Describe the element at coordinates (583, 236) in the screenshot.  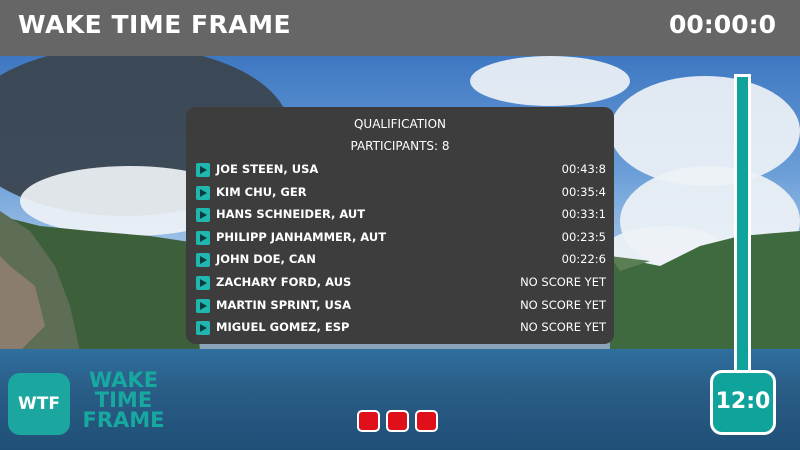
I see `participant-score: 00:23:5` at that location.